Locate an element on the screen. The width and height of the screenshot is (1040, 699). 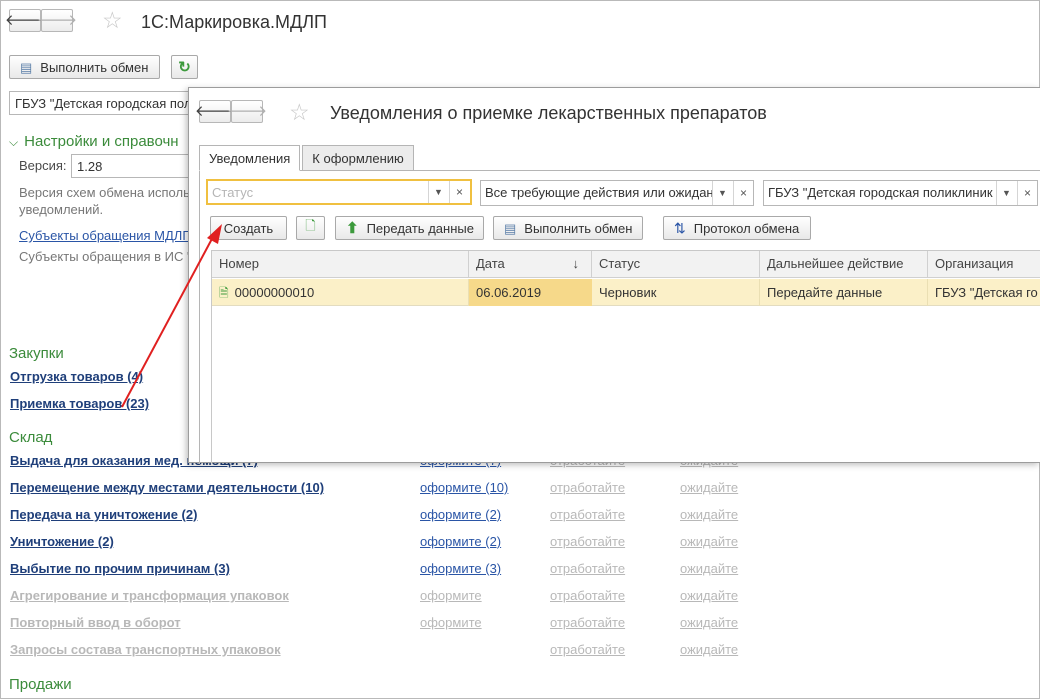
annotation-arrow-line is located at coordinates (168, 321).